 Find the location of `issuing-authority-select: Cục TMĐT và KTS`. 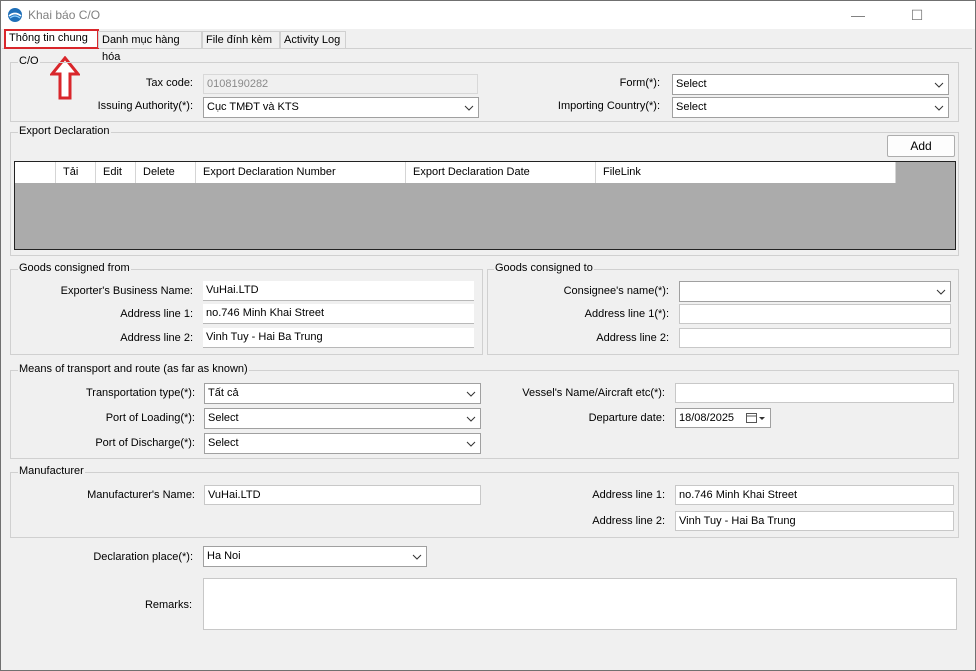

issuing-authority-select: Cục TMĐT và KTS is located at coordinates (341, 107).